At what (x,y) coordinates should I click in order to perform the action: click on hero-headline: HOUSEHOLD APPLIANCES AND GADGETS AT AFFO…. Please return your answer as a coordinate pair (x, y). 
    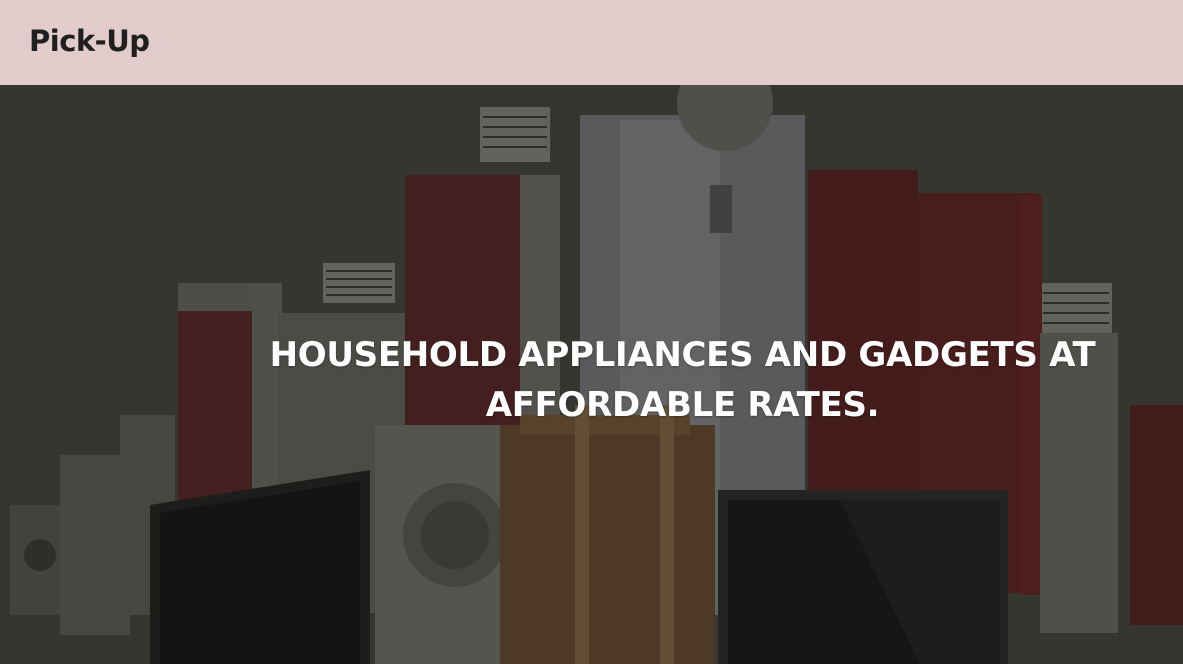
    Looking at the image, I should click on (682, 380).